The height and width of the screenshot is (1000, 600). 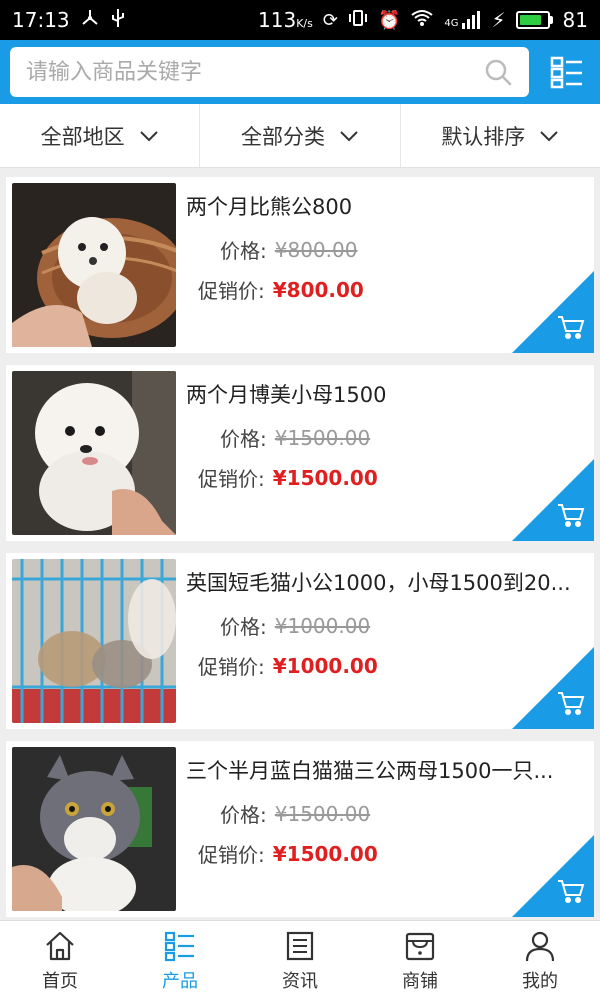 I want to click on filter-region-label: 全部地区, so click(x=82, y=136).